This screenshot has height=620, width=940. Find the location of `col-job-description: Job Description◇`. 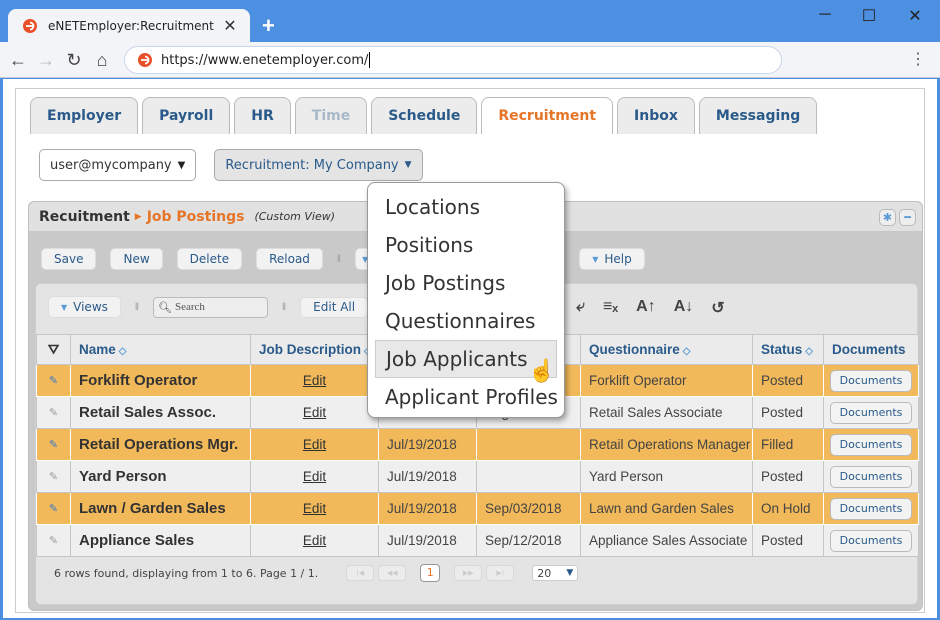

col-job-description: Job Description◇ is located at coordinates (314, 349).